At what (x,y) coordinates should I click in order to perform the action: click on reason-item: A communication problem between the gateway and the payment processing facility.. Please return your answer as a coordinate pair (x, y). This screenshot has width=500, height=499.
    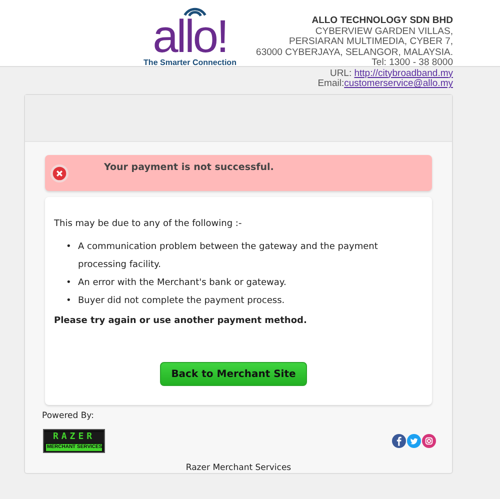
    Looking at the image, I should click on (228, 256).